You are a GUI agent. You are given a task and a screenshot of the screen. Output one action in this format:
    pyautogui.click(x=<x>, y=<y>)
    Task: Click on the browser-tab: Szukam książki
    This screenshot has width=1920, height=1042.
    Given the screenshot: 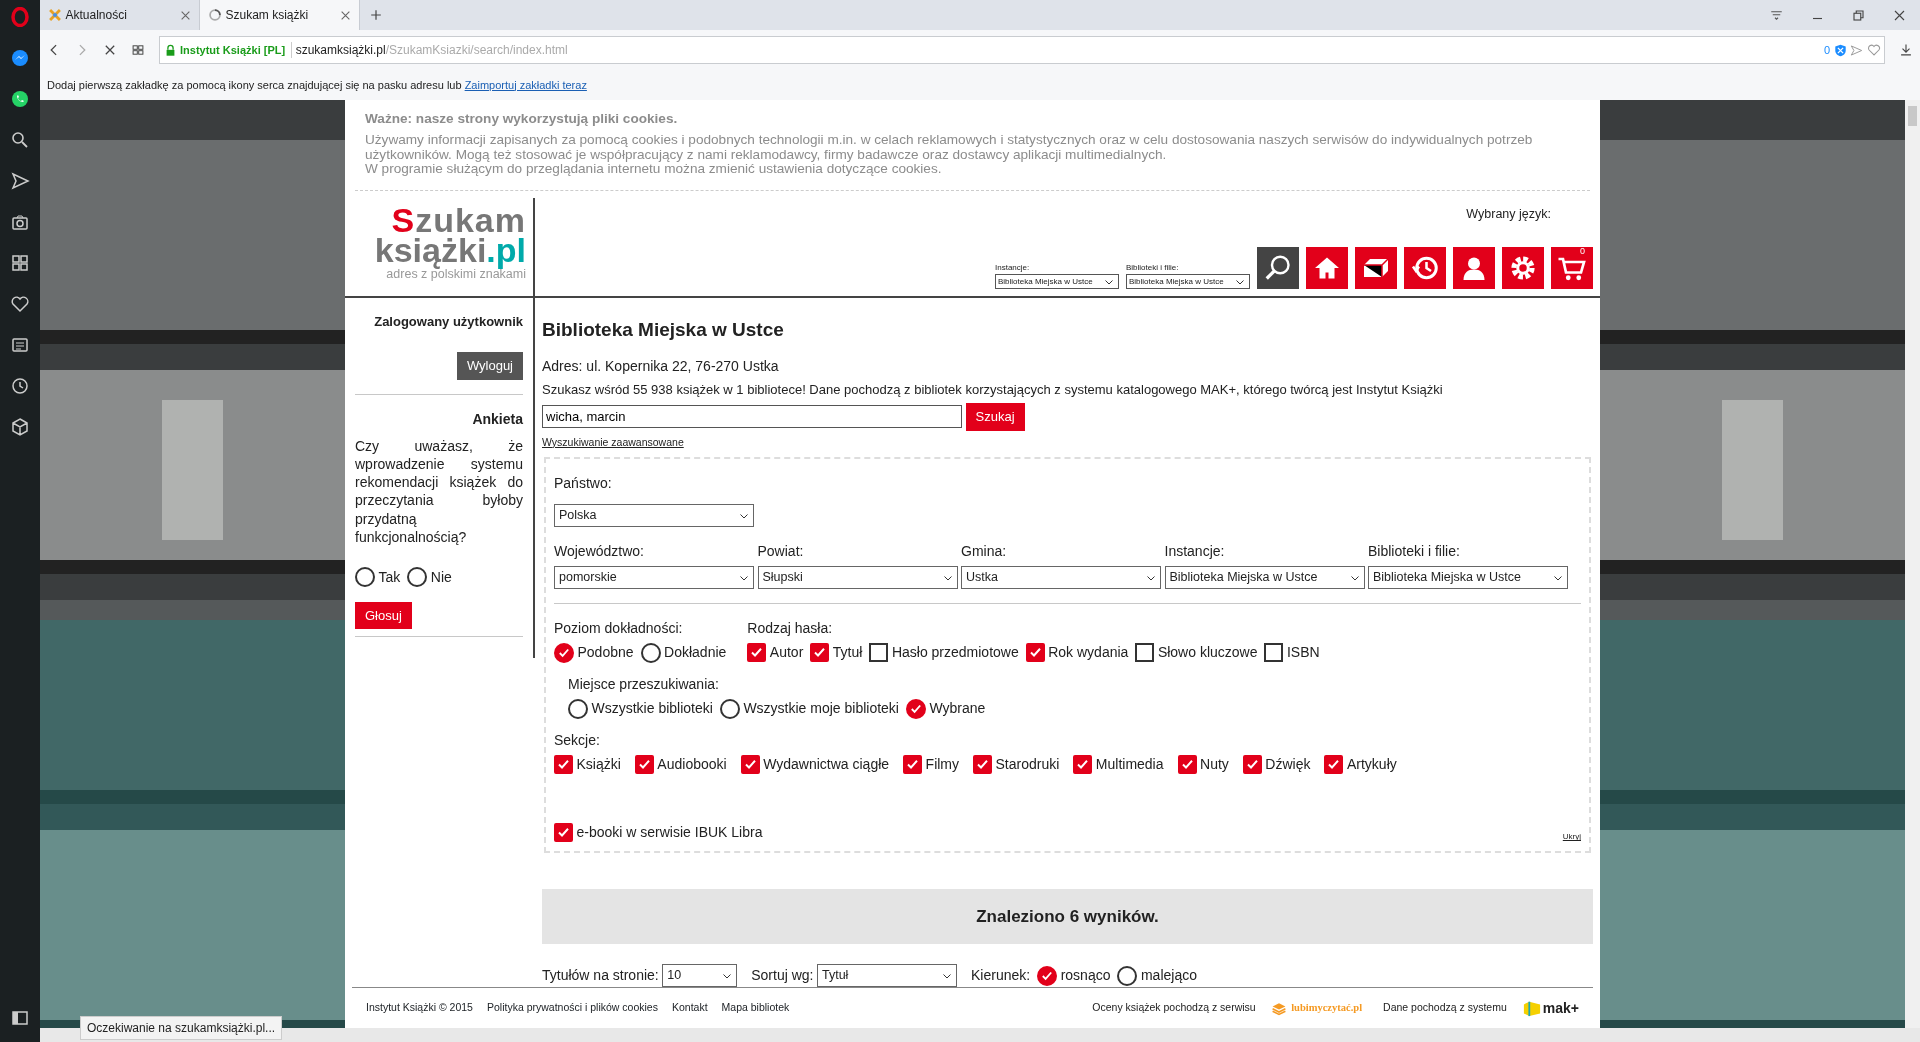 What is the action you would take?
    pyautogui.click(x=280, y=15)
    